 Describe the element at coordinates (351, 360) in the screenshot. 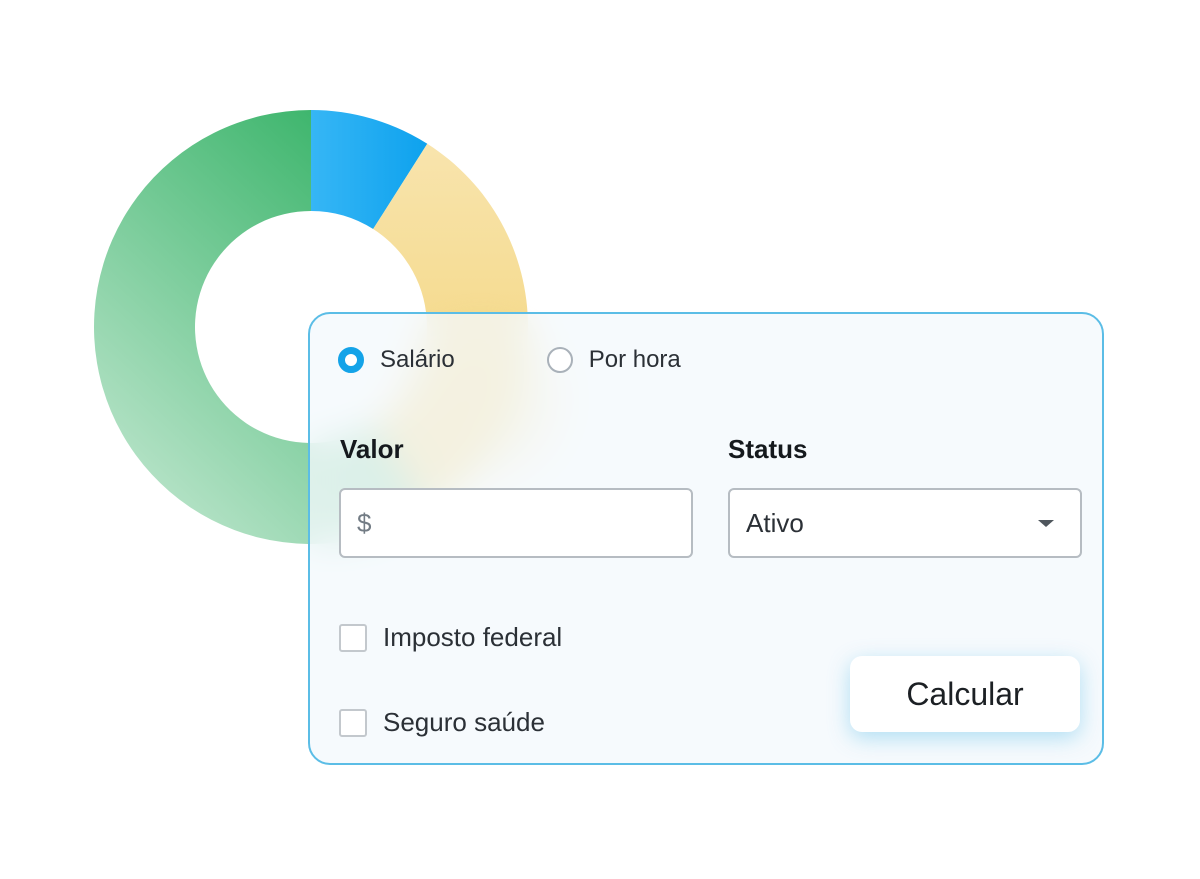

I see `radio-button-salario` at that location.